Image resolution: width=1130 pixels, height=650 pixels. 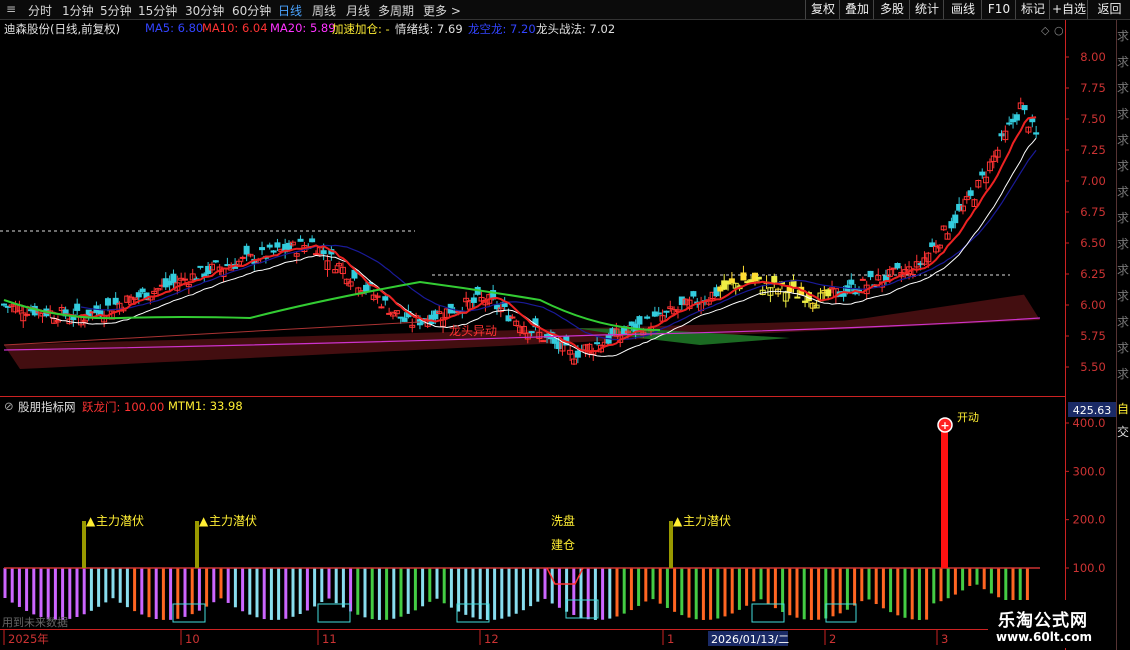 I want to click on tab-0: 分时, so click(x=40, y=10).